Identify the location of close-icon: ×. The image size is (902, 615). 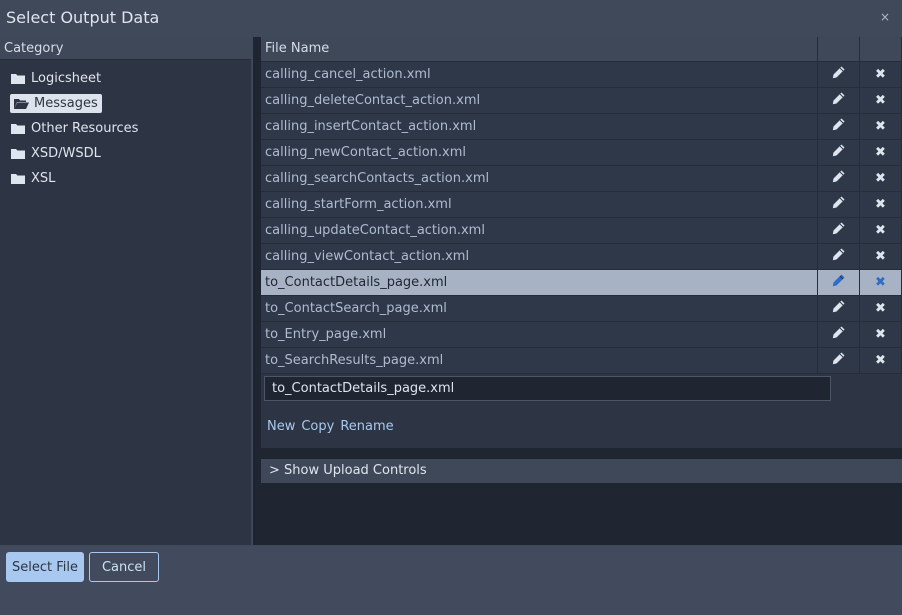
(885, 17).